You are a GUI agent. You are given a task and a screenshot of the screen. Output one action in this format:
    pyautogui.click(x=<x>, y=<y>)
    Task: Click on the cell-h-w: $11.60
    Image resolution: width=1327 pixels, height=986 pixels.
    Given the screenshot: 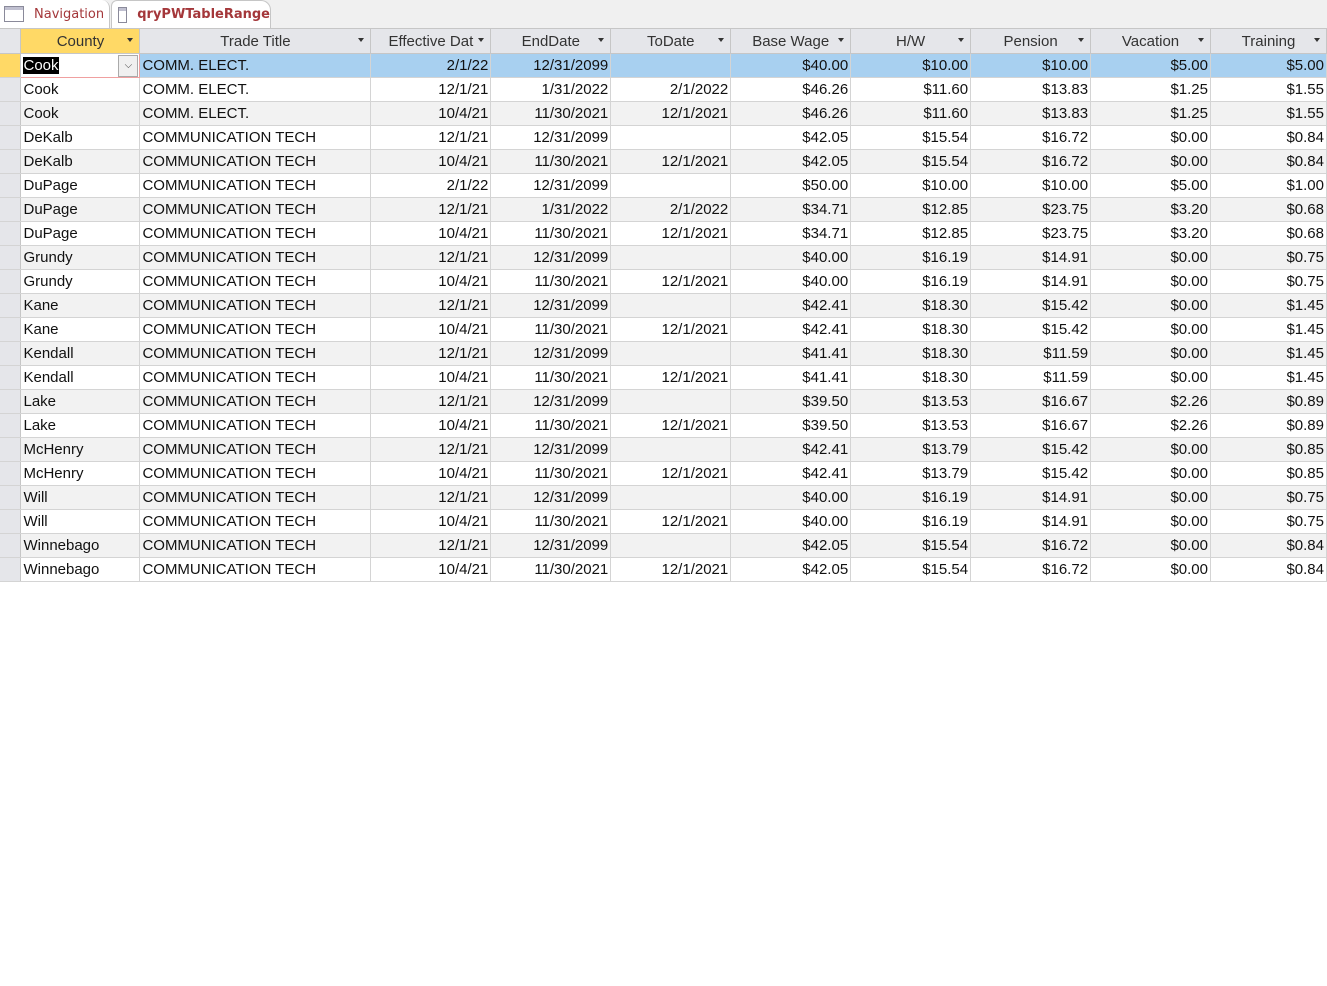 What is the action you would take?
    pyautogui.click(x=911, y=113)
    